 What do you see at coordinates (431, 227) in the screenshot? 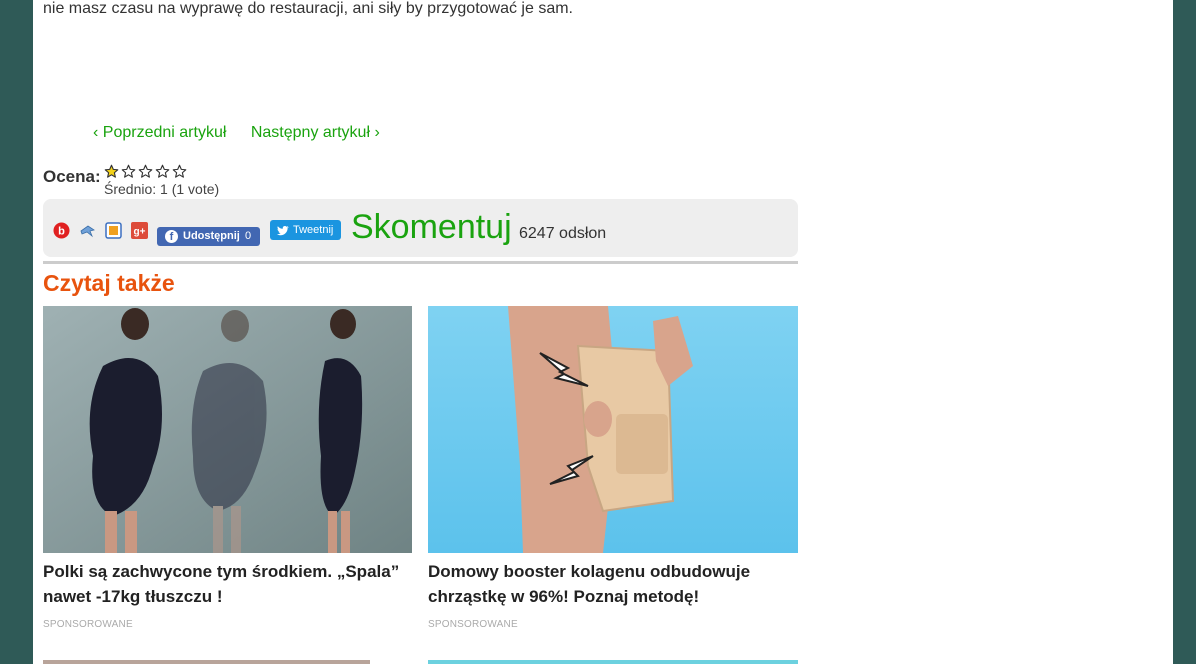
I see `comment-link: Skomentuj` at bounding box center [431, 227].